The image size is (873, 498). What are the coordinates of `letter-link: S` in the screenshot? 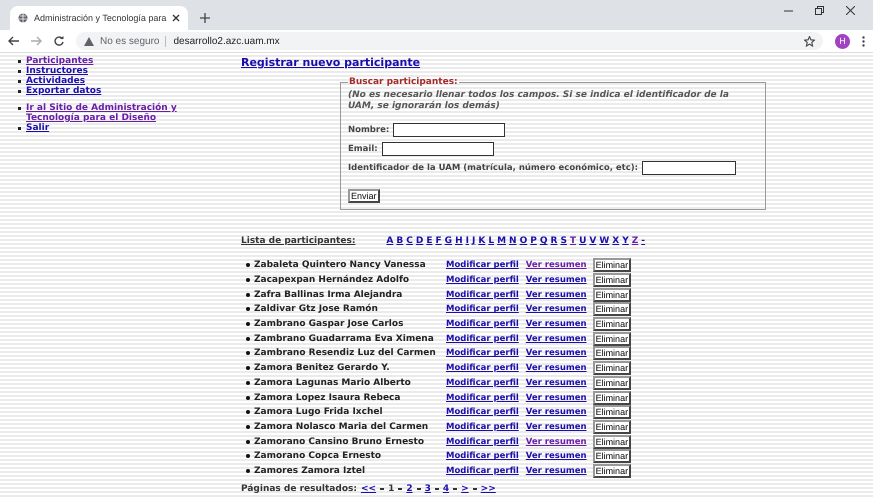 It's located at (563, 241).